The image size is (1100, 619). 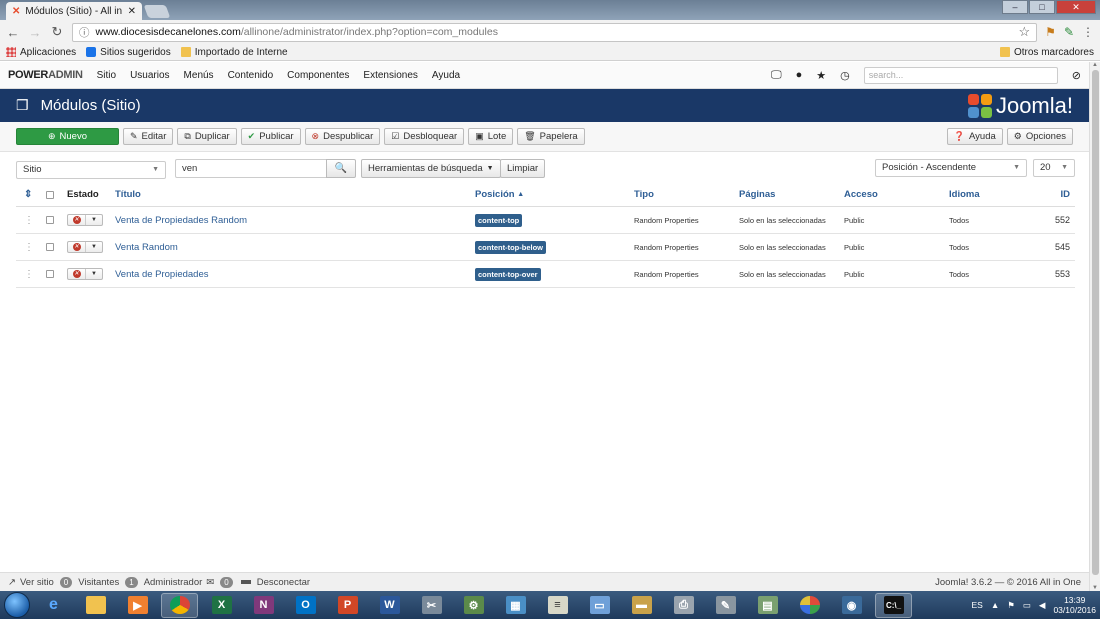 What do you see at coordinates (199, 75) in the screenshot?
I see `menu-item-menus: Menús` at bounding box center [199, 75].